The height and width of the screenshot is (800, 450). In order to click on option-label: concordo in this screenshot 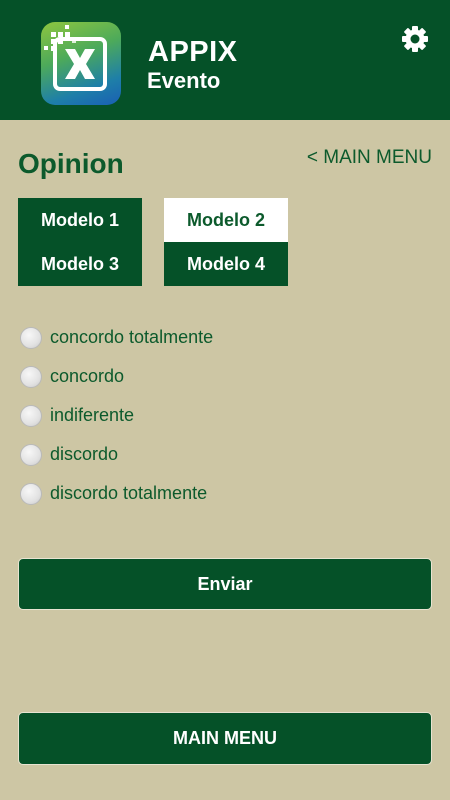, I will do `click(87, 376)`.